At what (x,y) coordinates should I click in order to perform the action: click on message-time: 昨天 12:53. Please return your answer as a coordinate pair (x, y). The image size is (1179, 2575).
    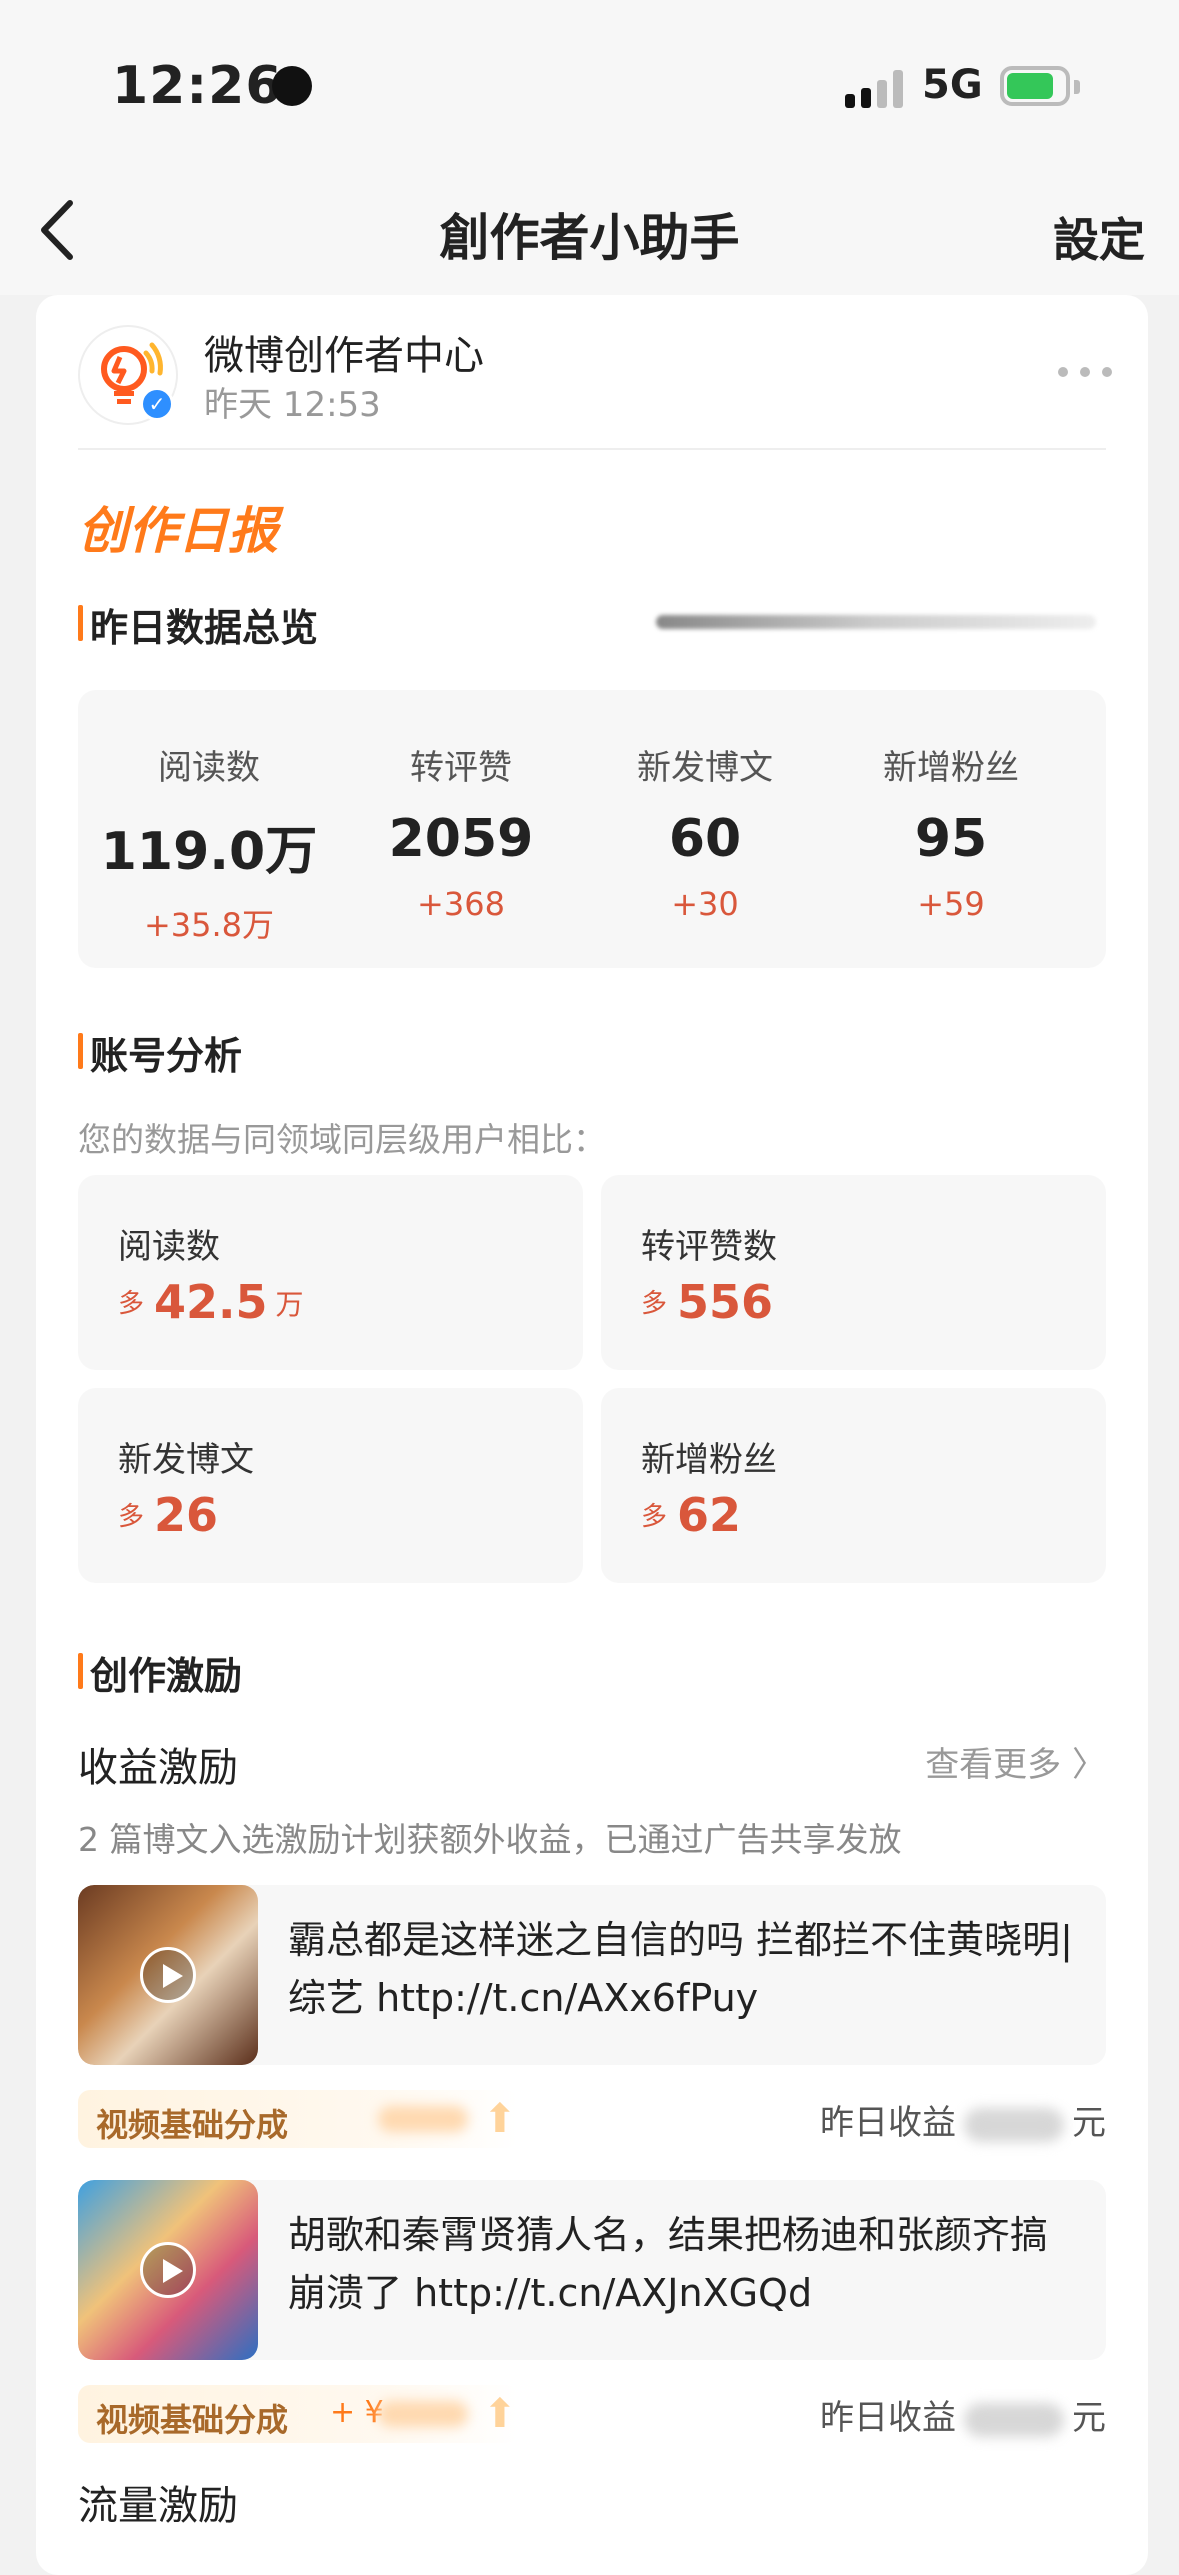
    Looking at the image, I should click on (292, 405).